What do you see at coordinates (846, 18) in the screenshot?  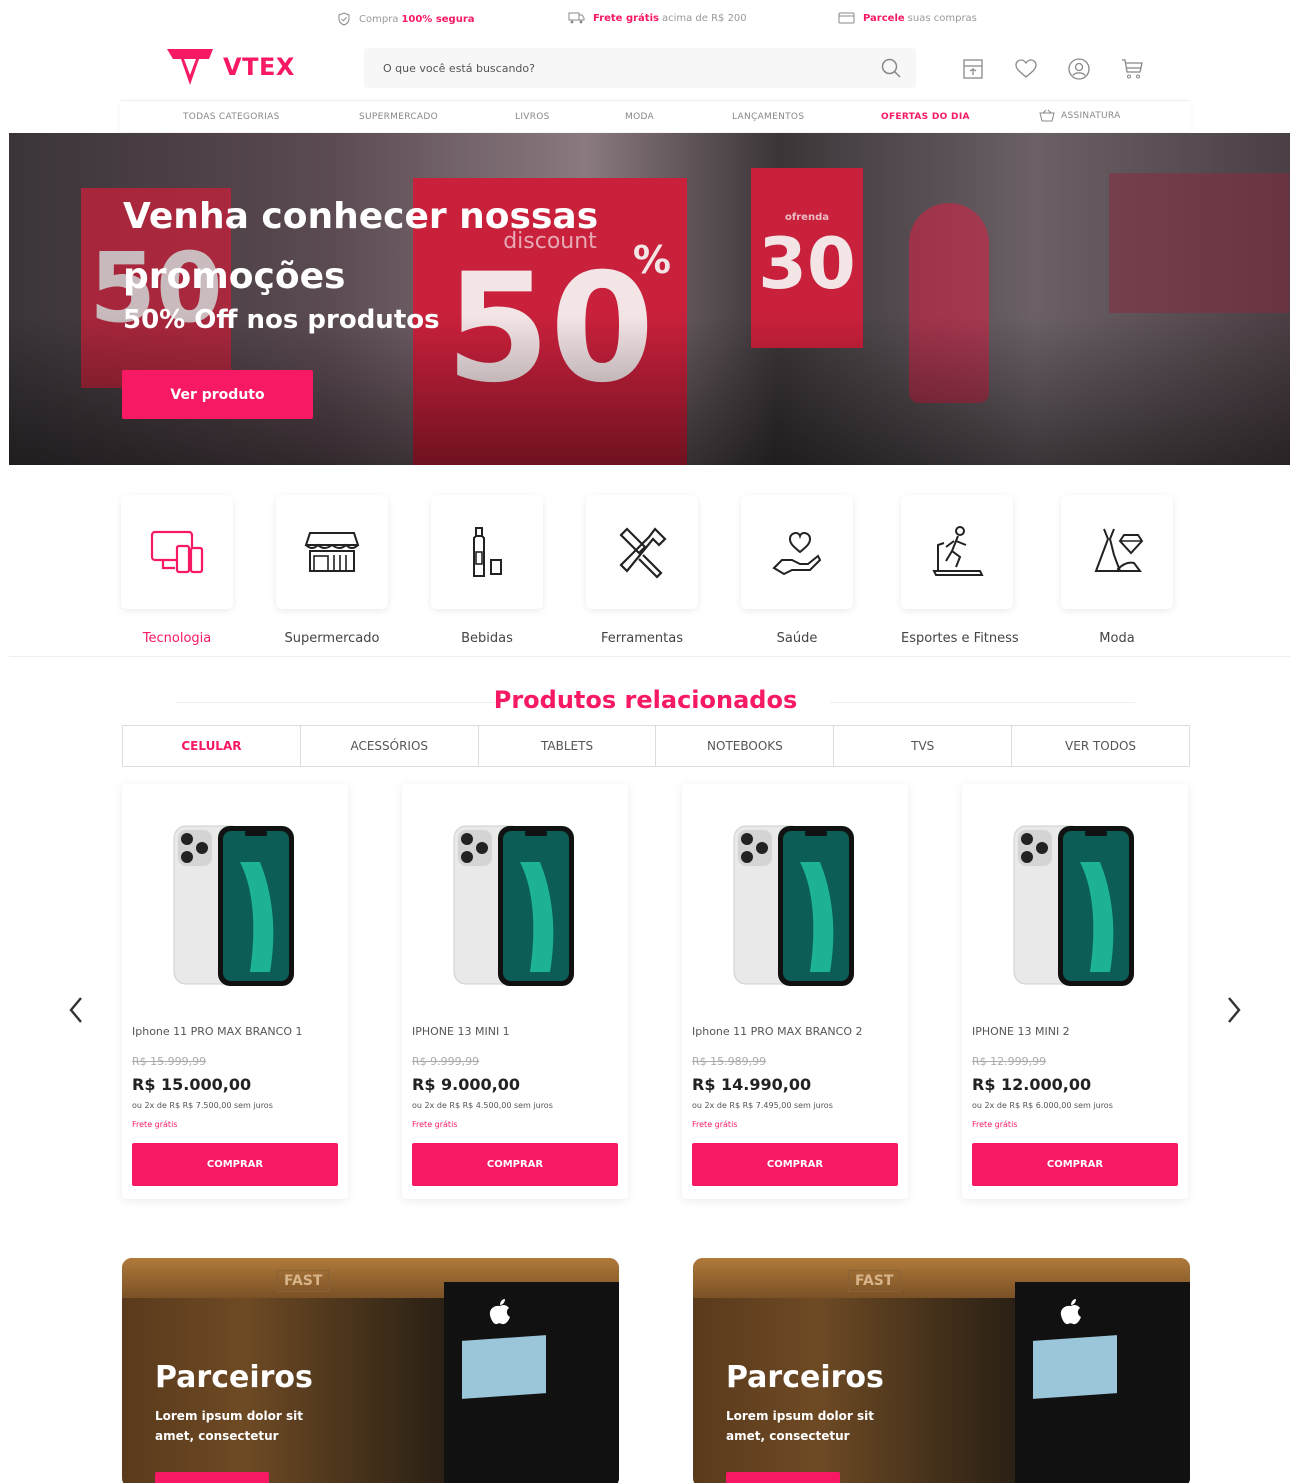 I see `credit-card-icon` at bounding box center [846, 18].